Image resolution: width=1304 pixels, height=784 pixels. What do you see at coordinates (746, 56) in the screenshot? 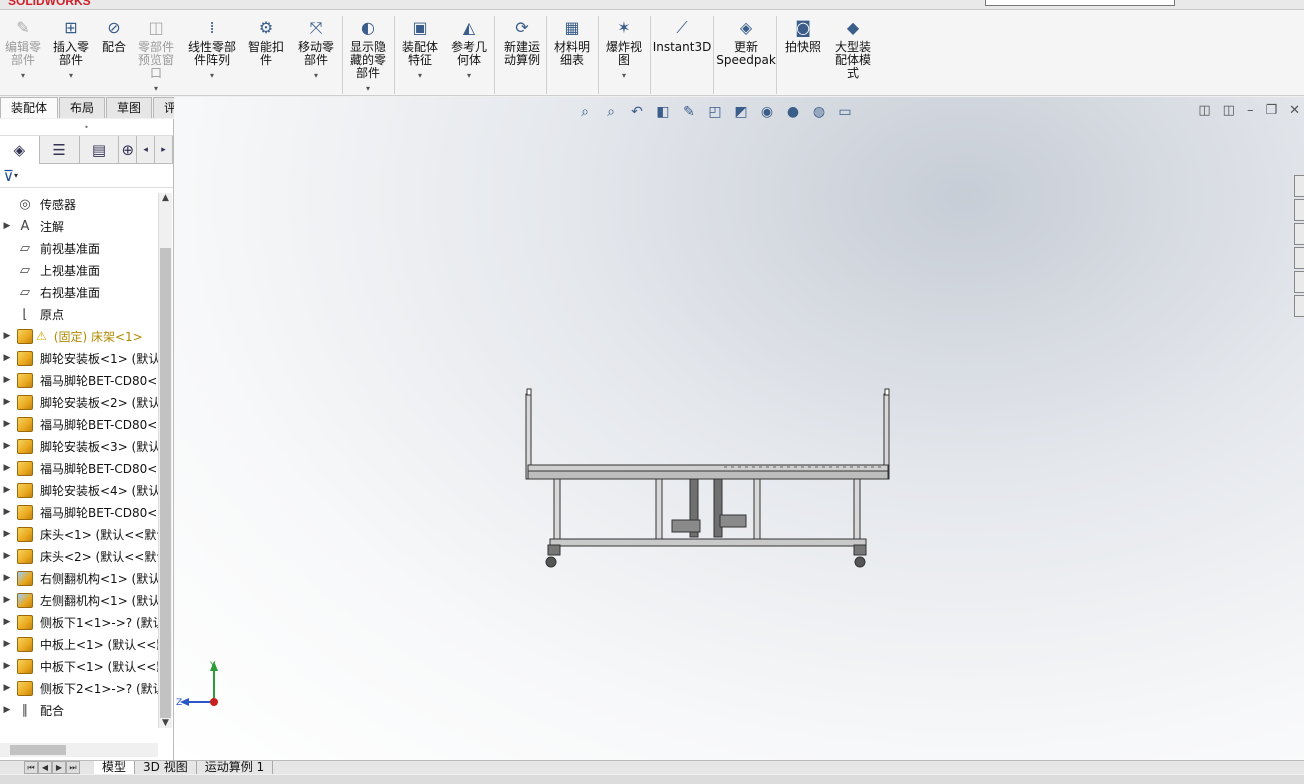
I see `ribbon-button-speedpak: ◈ 更新 Speedpak` at bounding box center [746, 56].